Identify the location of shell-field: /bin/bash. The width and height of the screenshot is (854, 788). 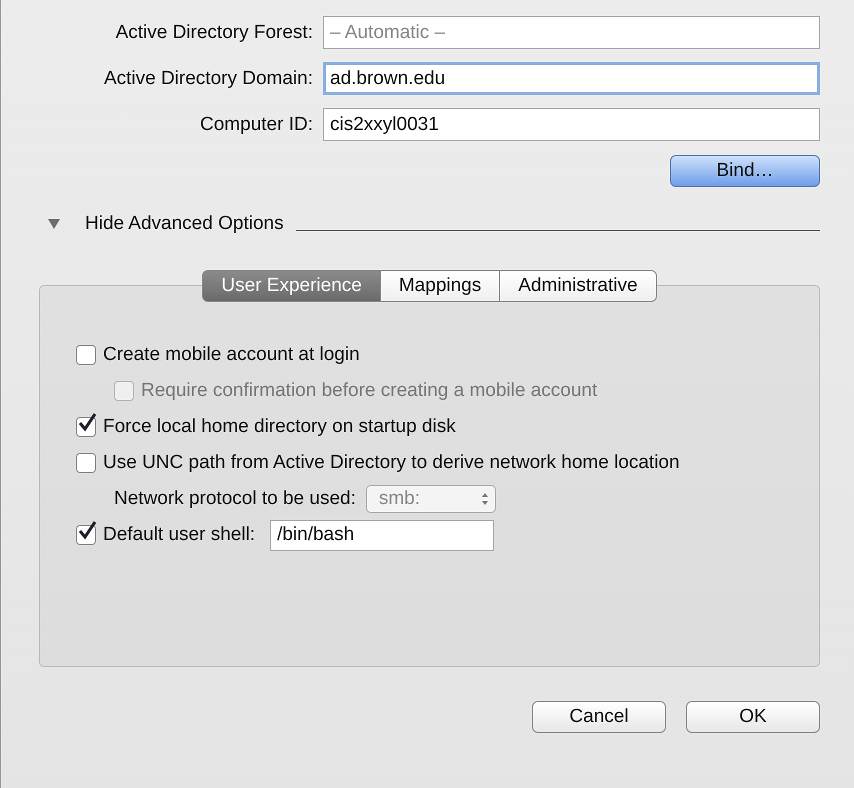
(382, 535).